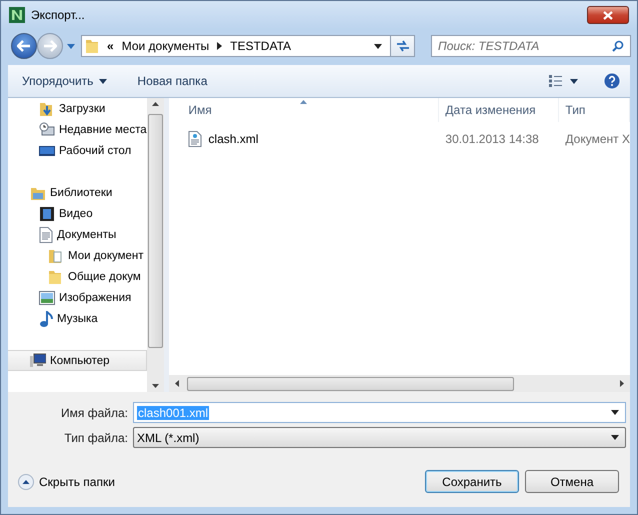  I want to click on help-icon, so click(612, 81).